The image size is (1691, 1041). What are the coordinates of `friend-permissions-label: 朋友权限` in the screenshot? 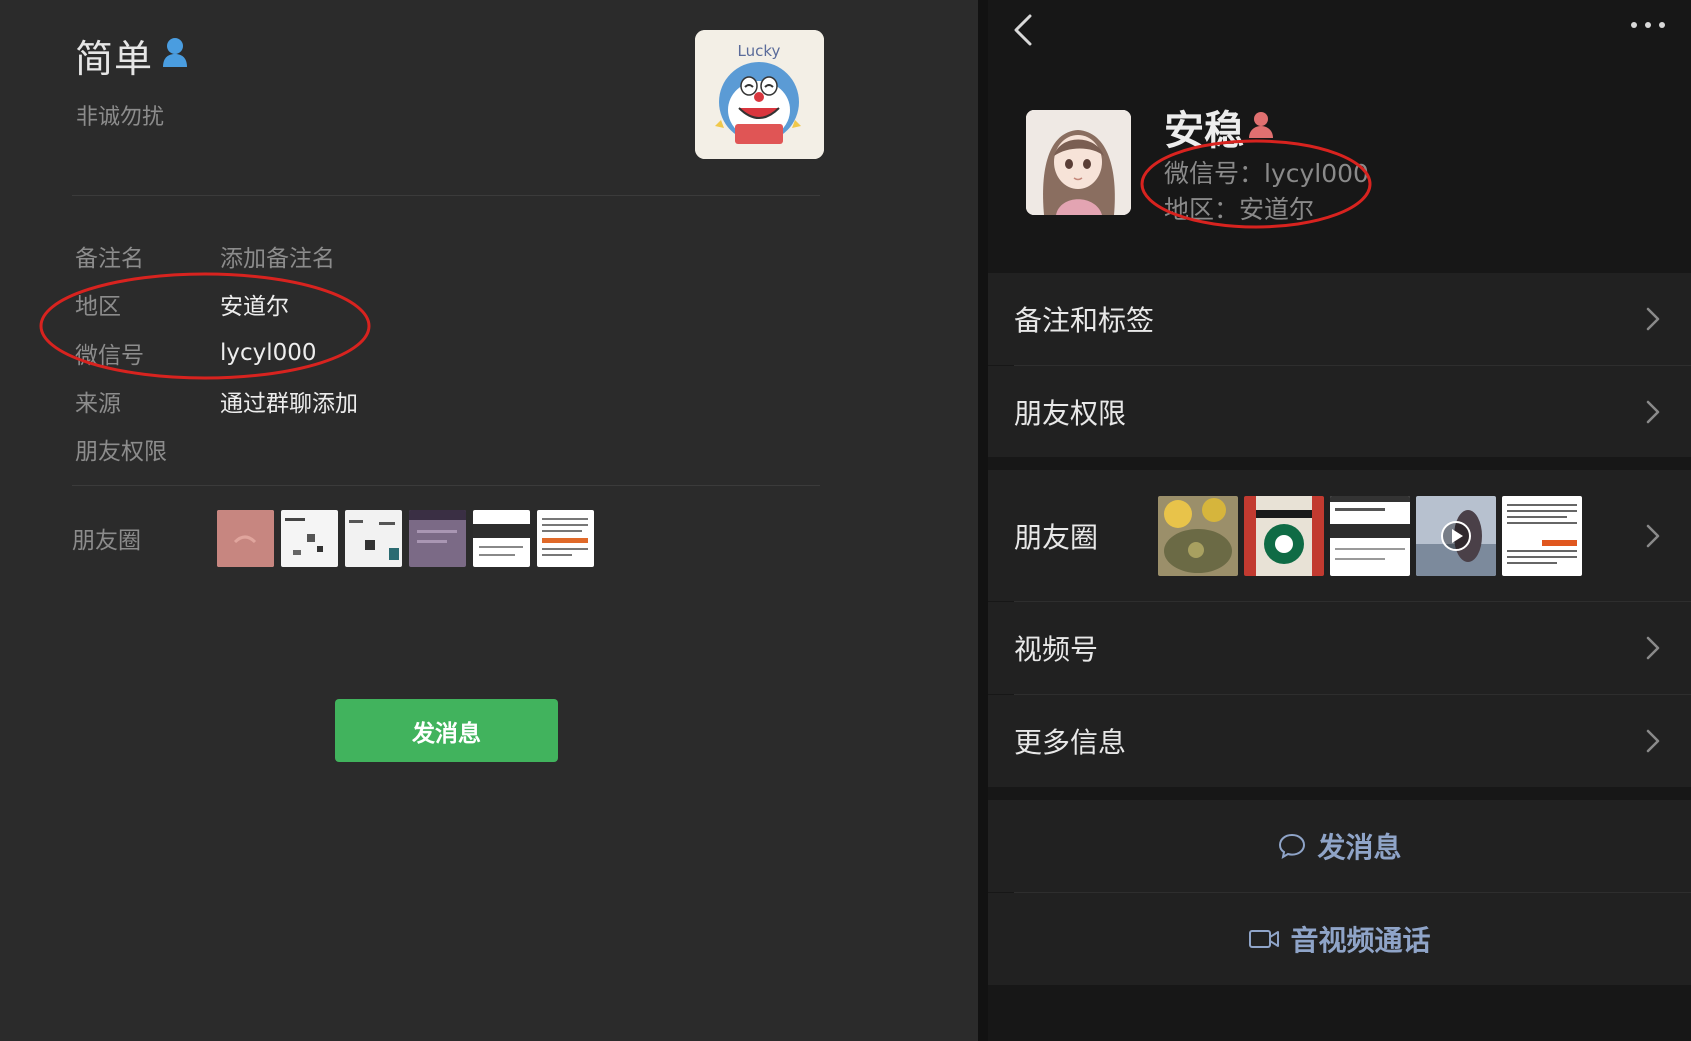 It's located at (1070, 413).